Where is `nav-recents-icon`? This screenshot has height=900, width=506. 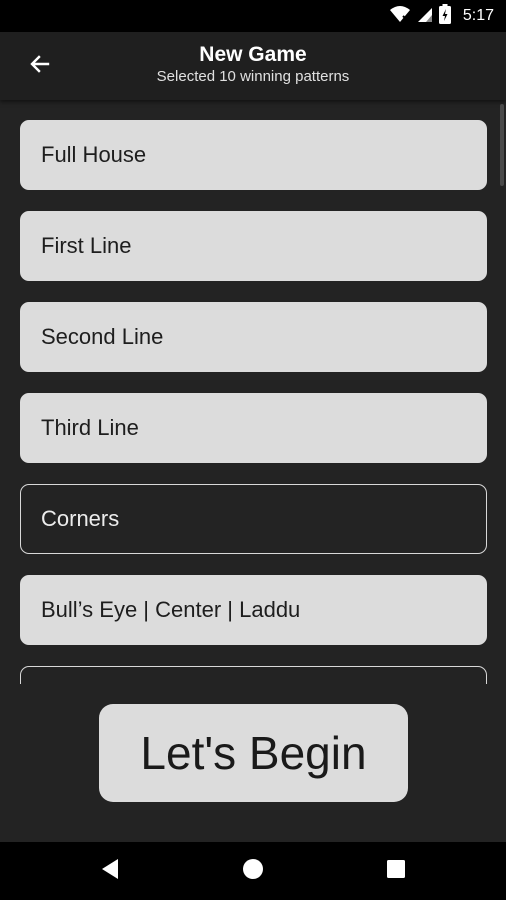
nav-recents-icon is located at coordinates (396, 871).